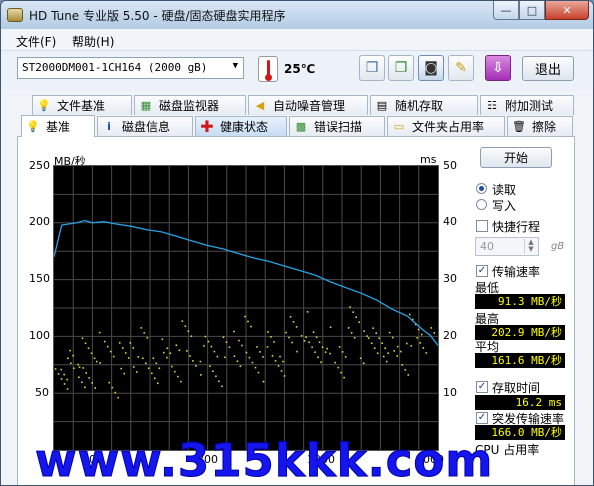 The image size is (594, 486). I want to click on access-time-checkbox: ✓, so click(482, 387).